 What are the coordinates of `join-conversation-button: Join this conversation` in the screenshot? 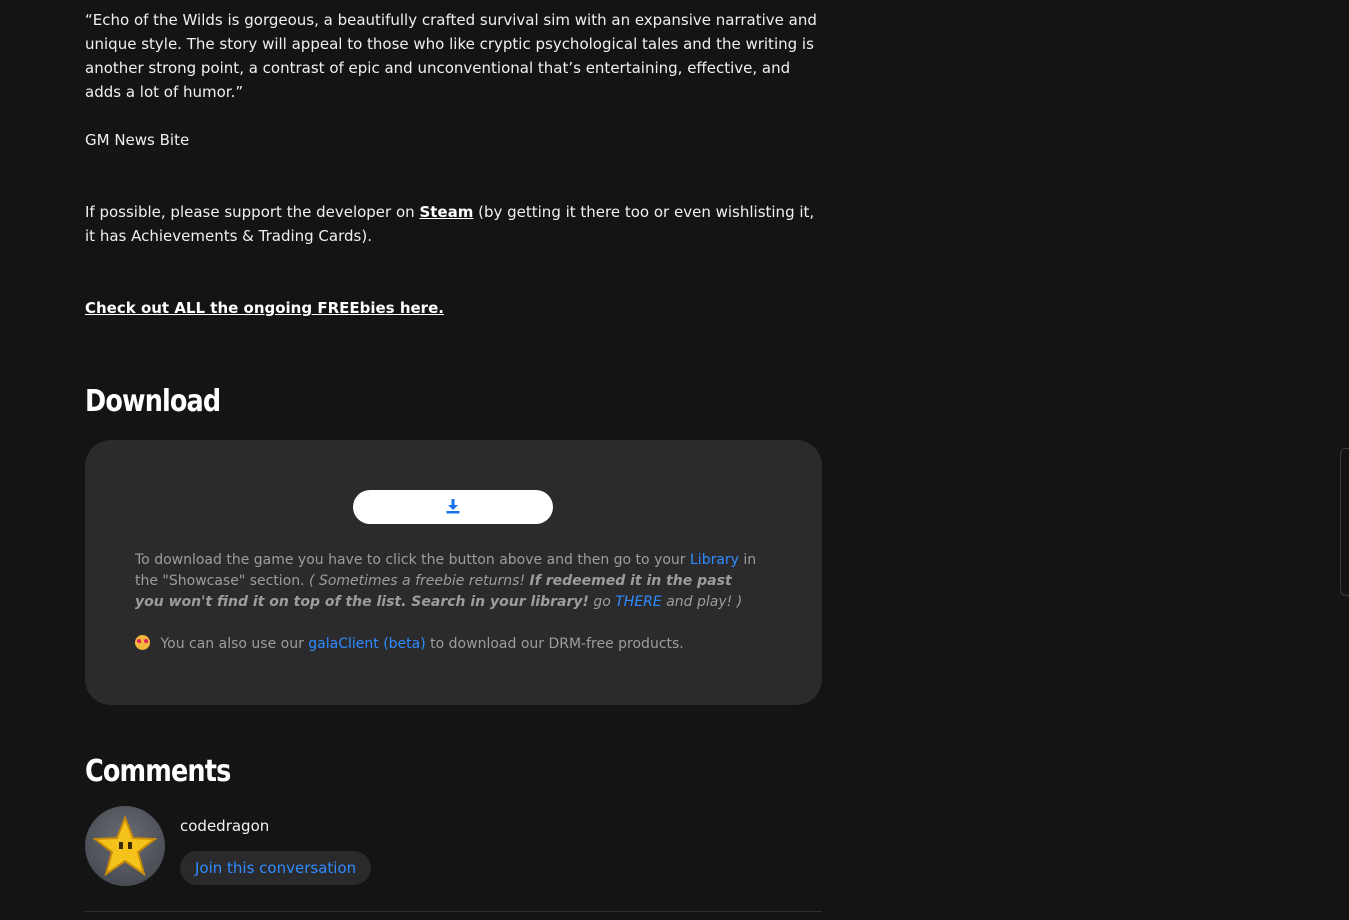 It's located at (276, 868).